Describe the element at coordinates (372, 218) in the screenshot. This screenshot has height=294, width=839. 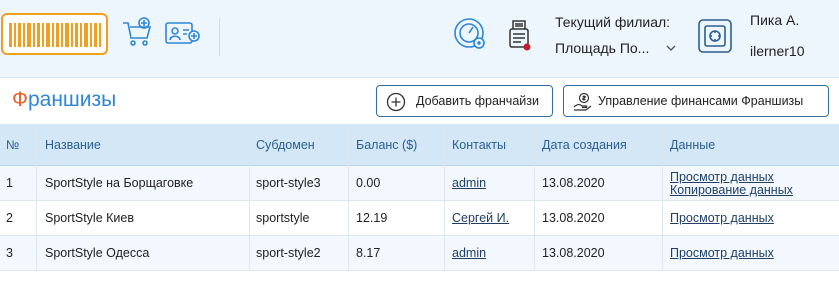
I see `cell-balance: 12.19` at that location.